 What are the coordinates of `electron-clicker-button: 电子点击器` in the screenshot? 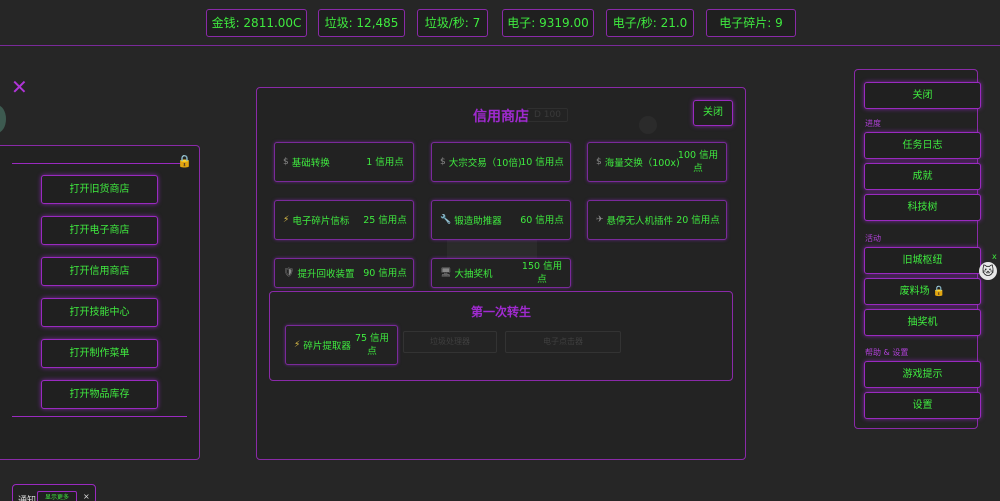 It's located at (563, 342).